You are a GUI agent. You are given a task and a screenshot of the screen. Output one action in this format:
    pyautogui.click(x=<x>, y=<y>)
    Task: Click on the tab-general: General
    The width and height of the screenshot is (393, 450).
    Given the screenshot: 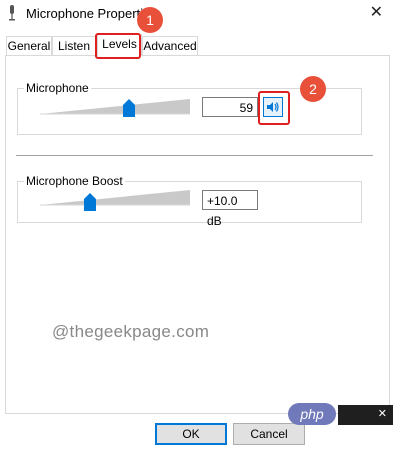 What is the action you would take?
    pyautogui.click(x=29, y=45)
    